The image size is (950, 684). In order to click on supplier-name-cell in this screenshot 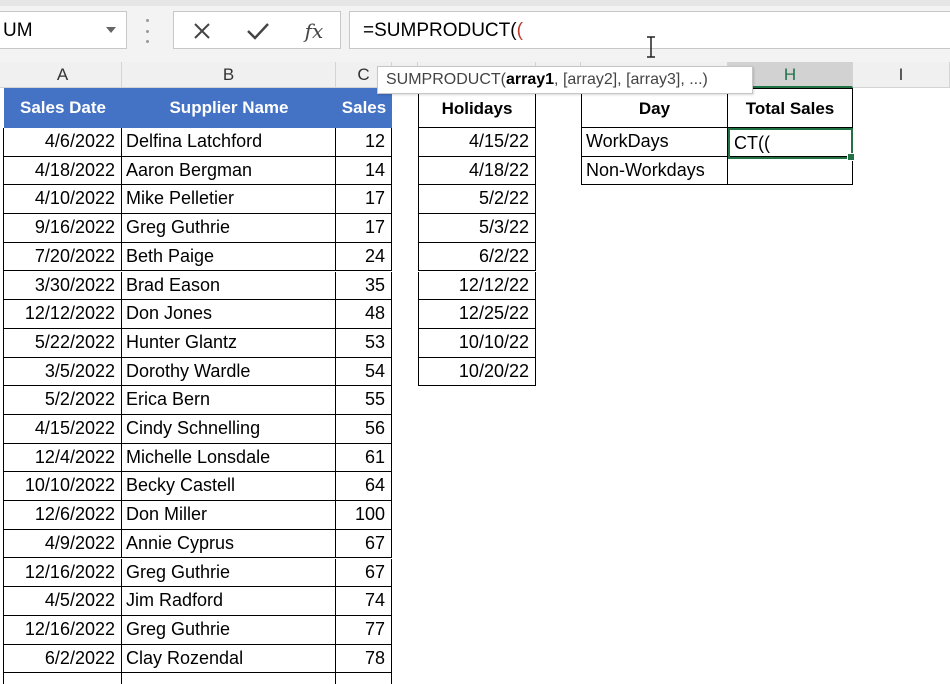, I will do `click(229, 678)`.